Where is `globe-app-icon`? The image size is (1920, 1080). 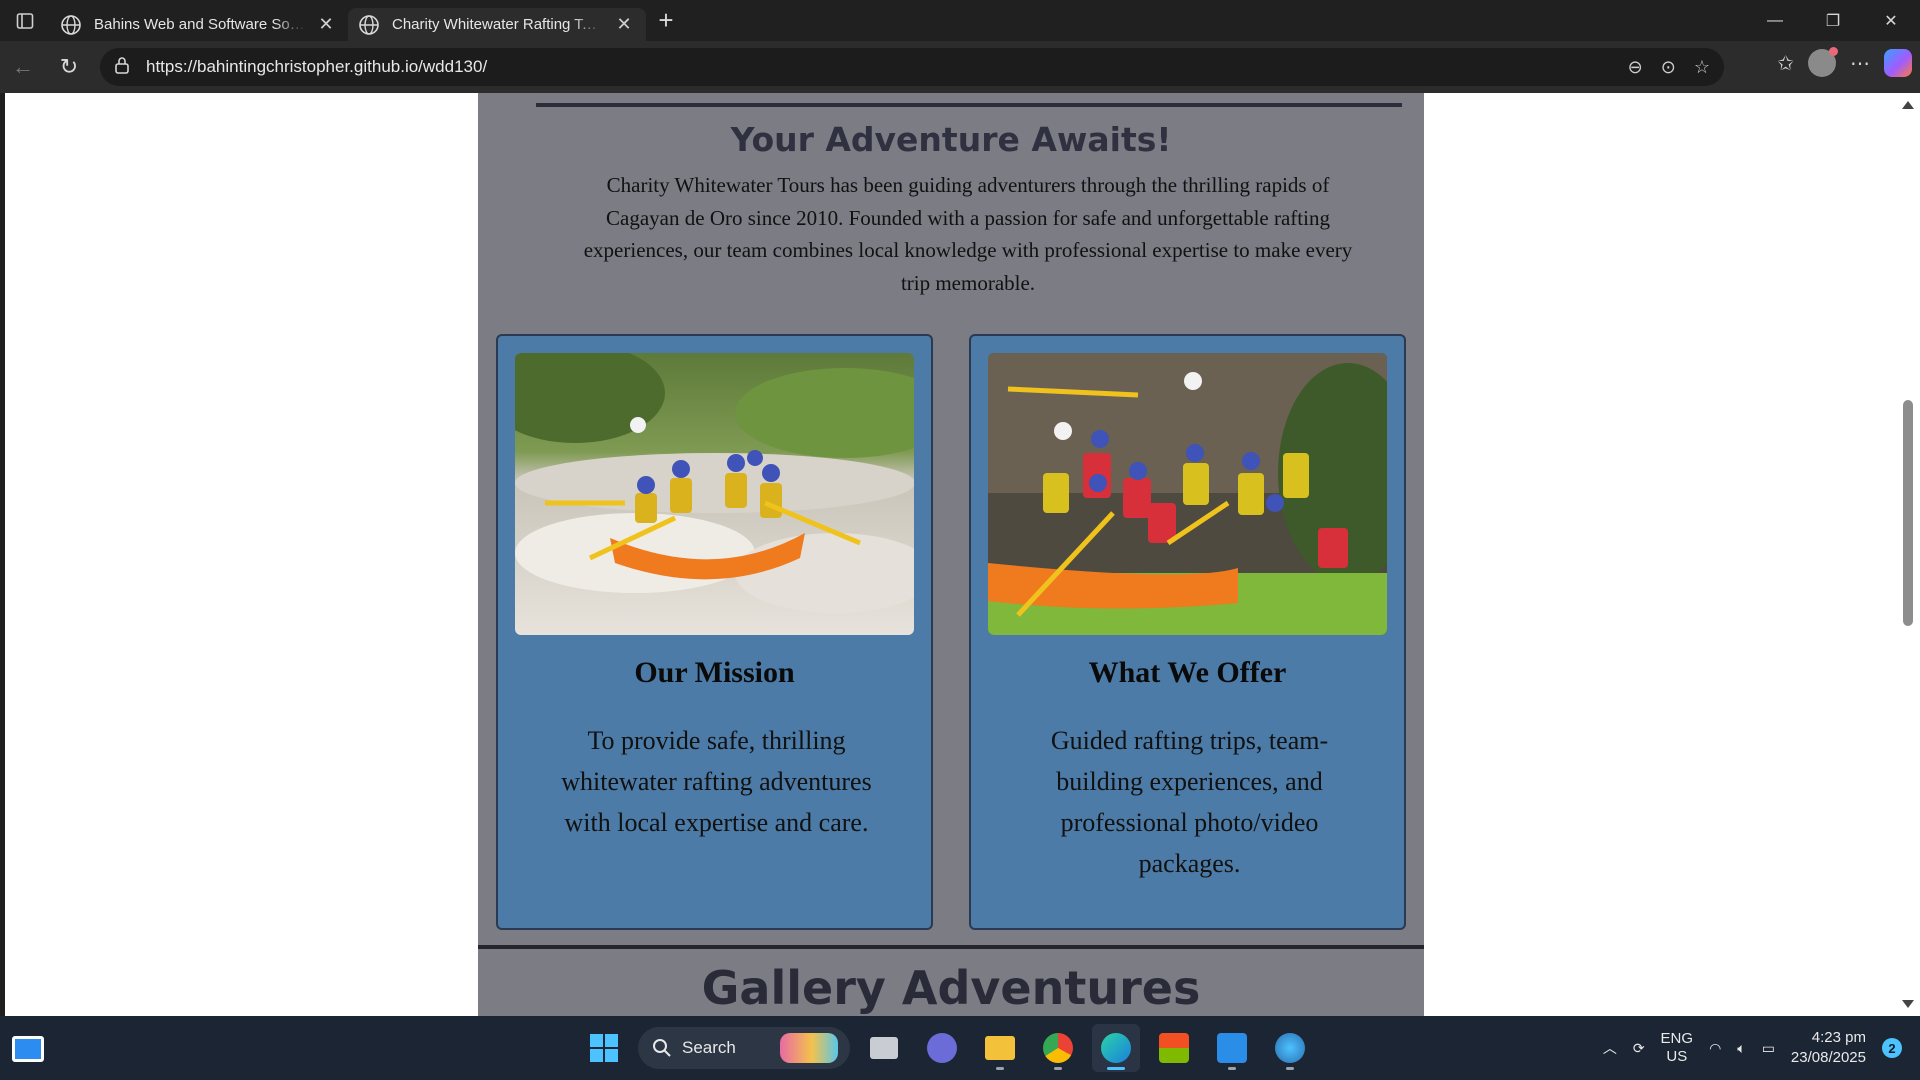 globe-app-icon is located at coordinates (1290, 1048).